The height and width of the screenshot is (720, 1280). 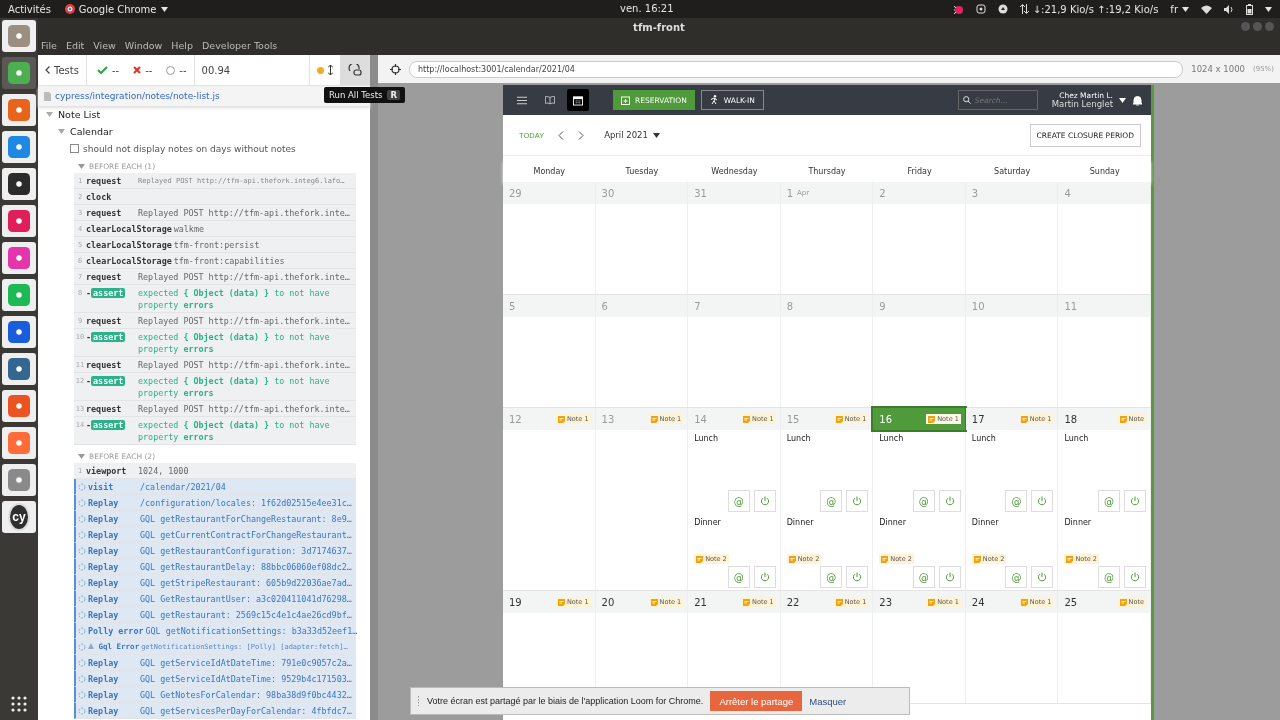 What do you see at coordinates (796, 69) in the screenshot?
I see `url-field: http://localhost:3001/calendar/2021/04` at bounding box center [796, 69].